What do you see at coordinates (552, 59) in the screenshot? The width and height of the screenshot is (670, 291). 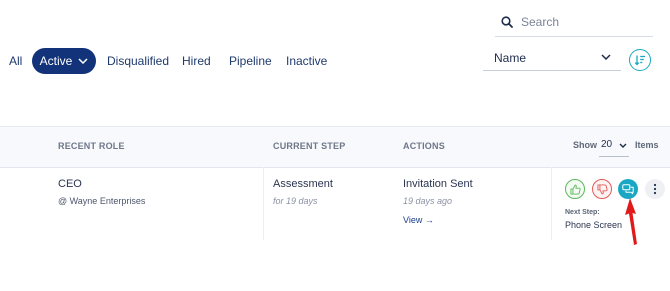 I see `sort-by-select: Name` at bounding box center [552, 59].